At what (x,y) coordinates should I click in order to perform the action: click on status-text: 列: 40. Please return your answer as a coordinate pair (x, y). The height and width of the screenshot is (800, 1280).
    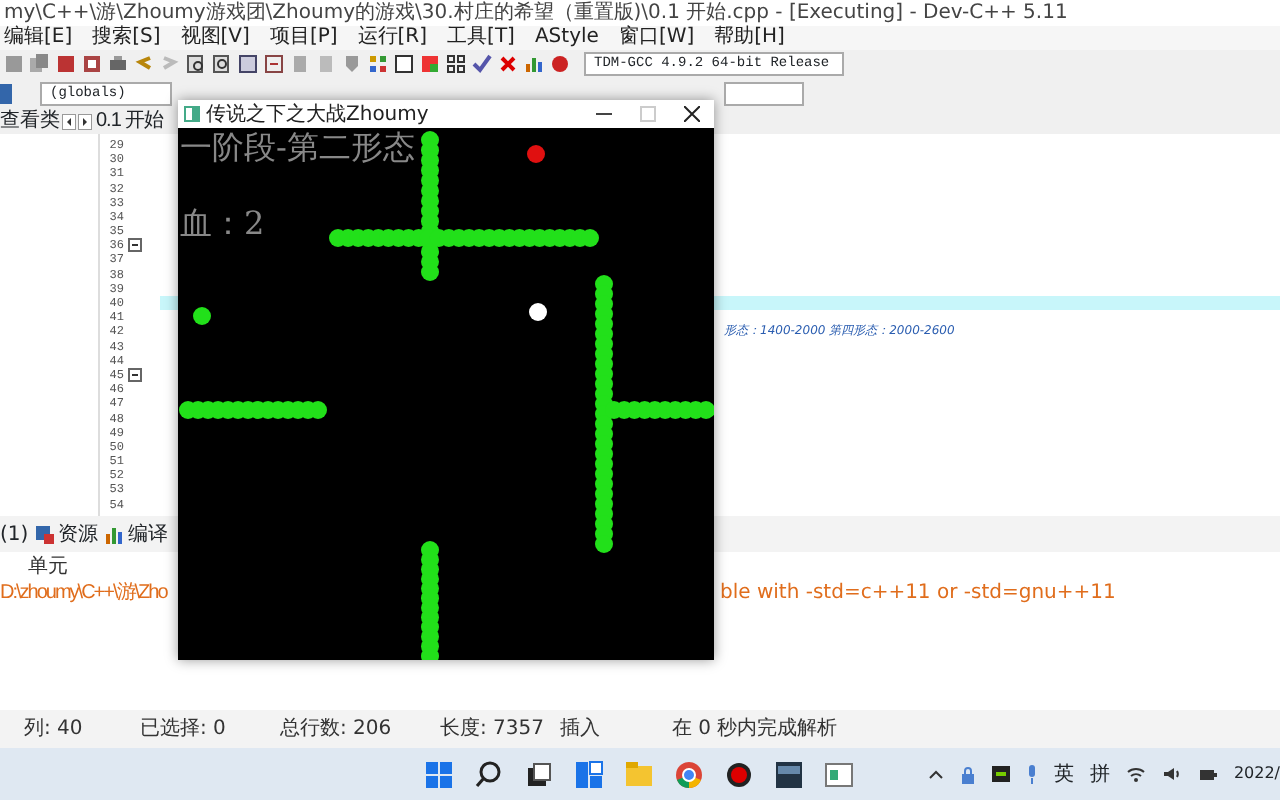
    Looking at the image, I should click on (53, 730).